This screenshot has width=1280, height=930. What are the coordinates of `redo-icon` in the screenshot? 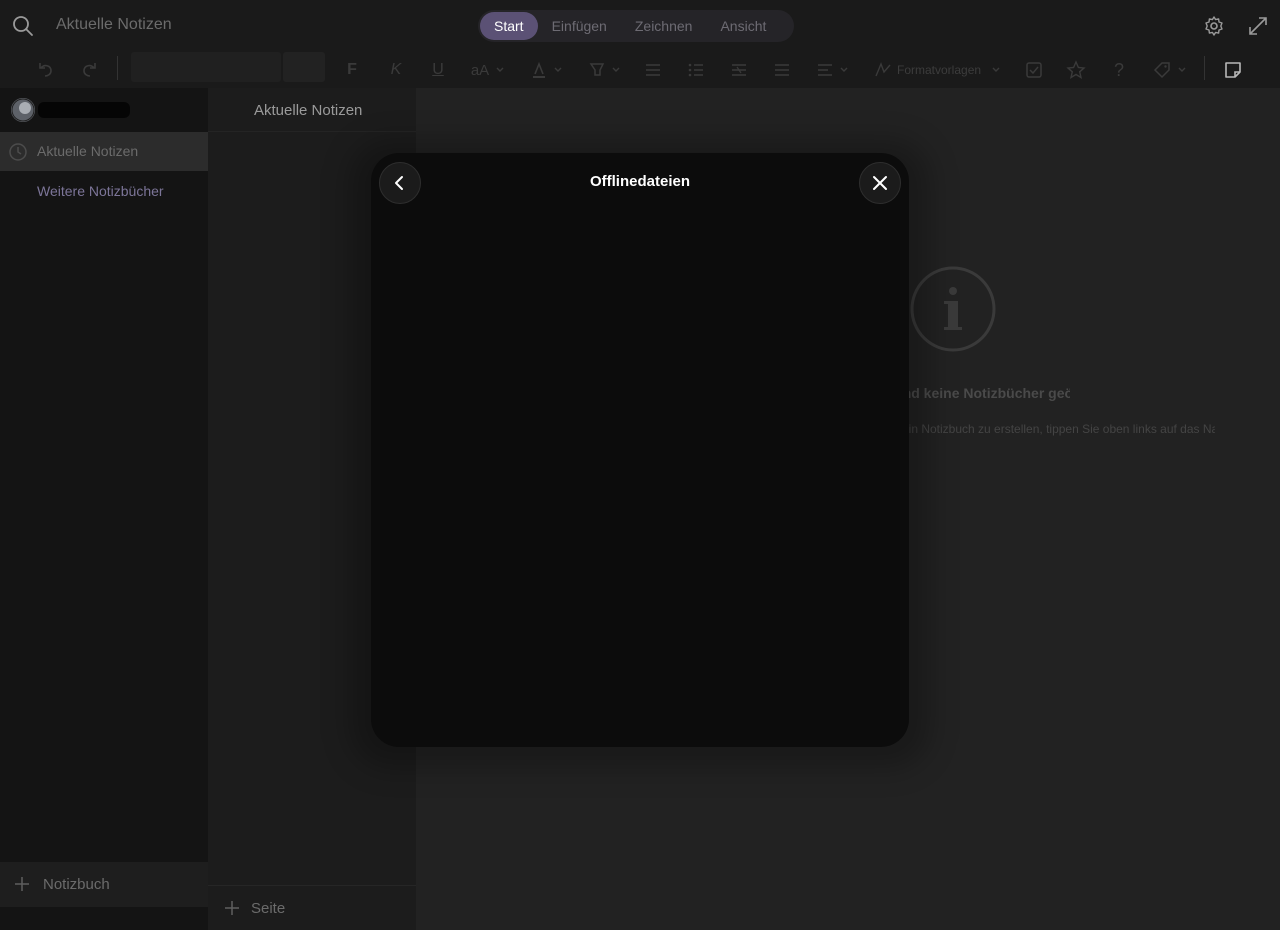 It's located at (89, 70).